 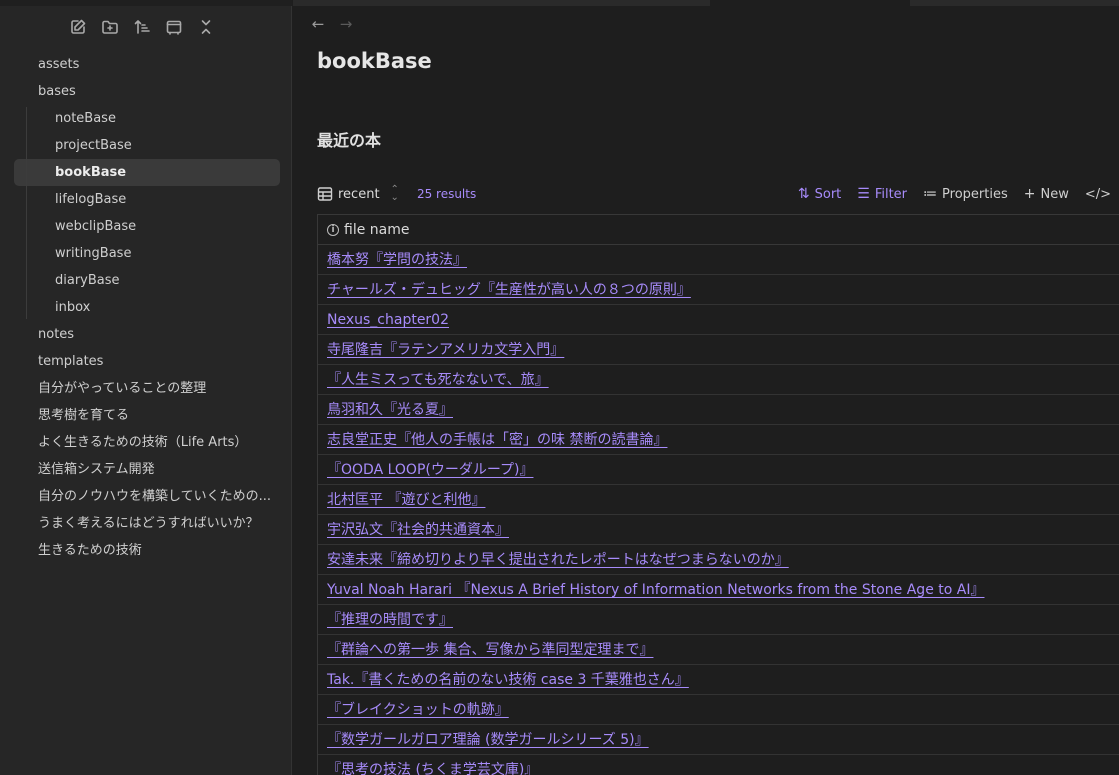 I want to click on table-row: 志良堂正史『他人の手帳は「密」の味 禁断の読書論』, so click(x=718, y=440).